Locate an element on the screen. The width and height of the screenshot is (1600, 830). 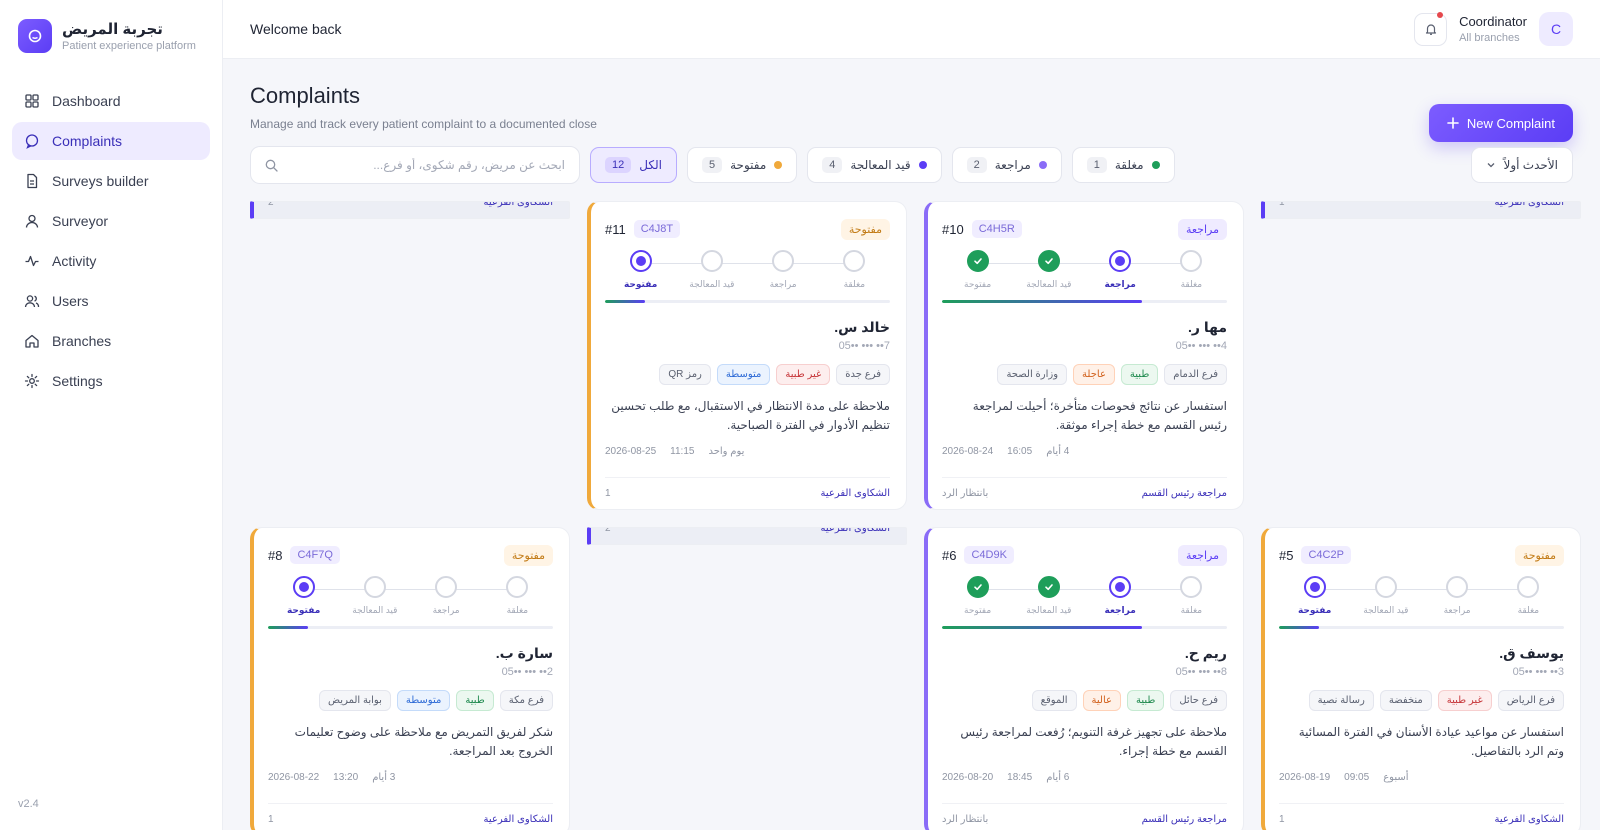
topbar: Welcome back Coordinator All branches C is located at coordinates (911, 29).